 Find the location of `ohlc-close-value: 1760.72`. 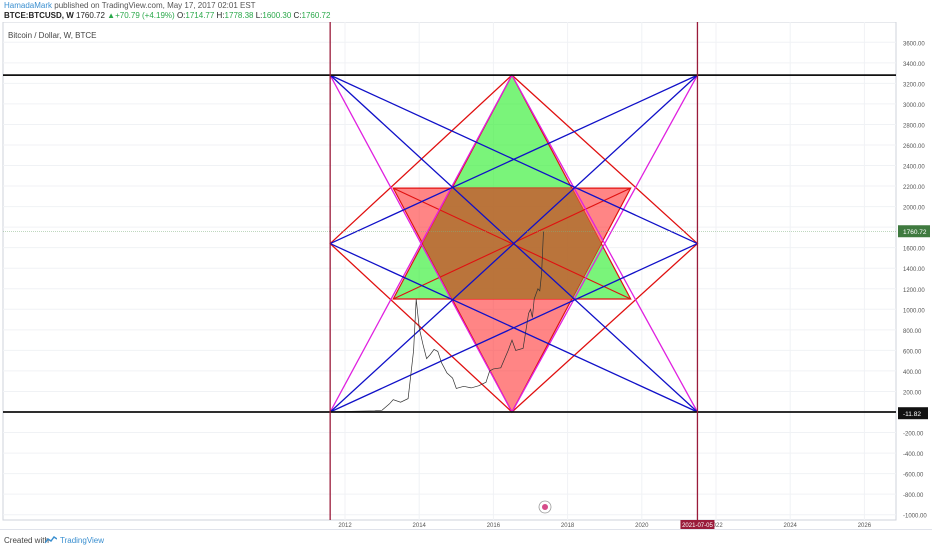

ohlc-close-value: 1760.72 is located at coordinates (316, 15).